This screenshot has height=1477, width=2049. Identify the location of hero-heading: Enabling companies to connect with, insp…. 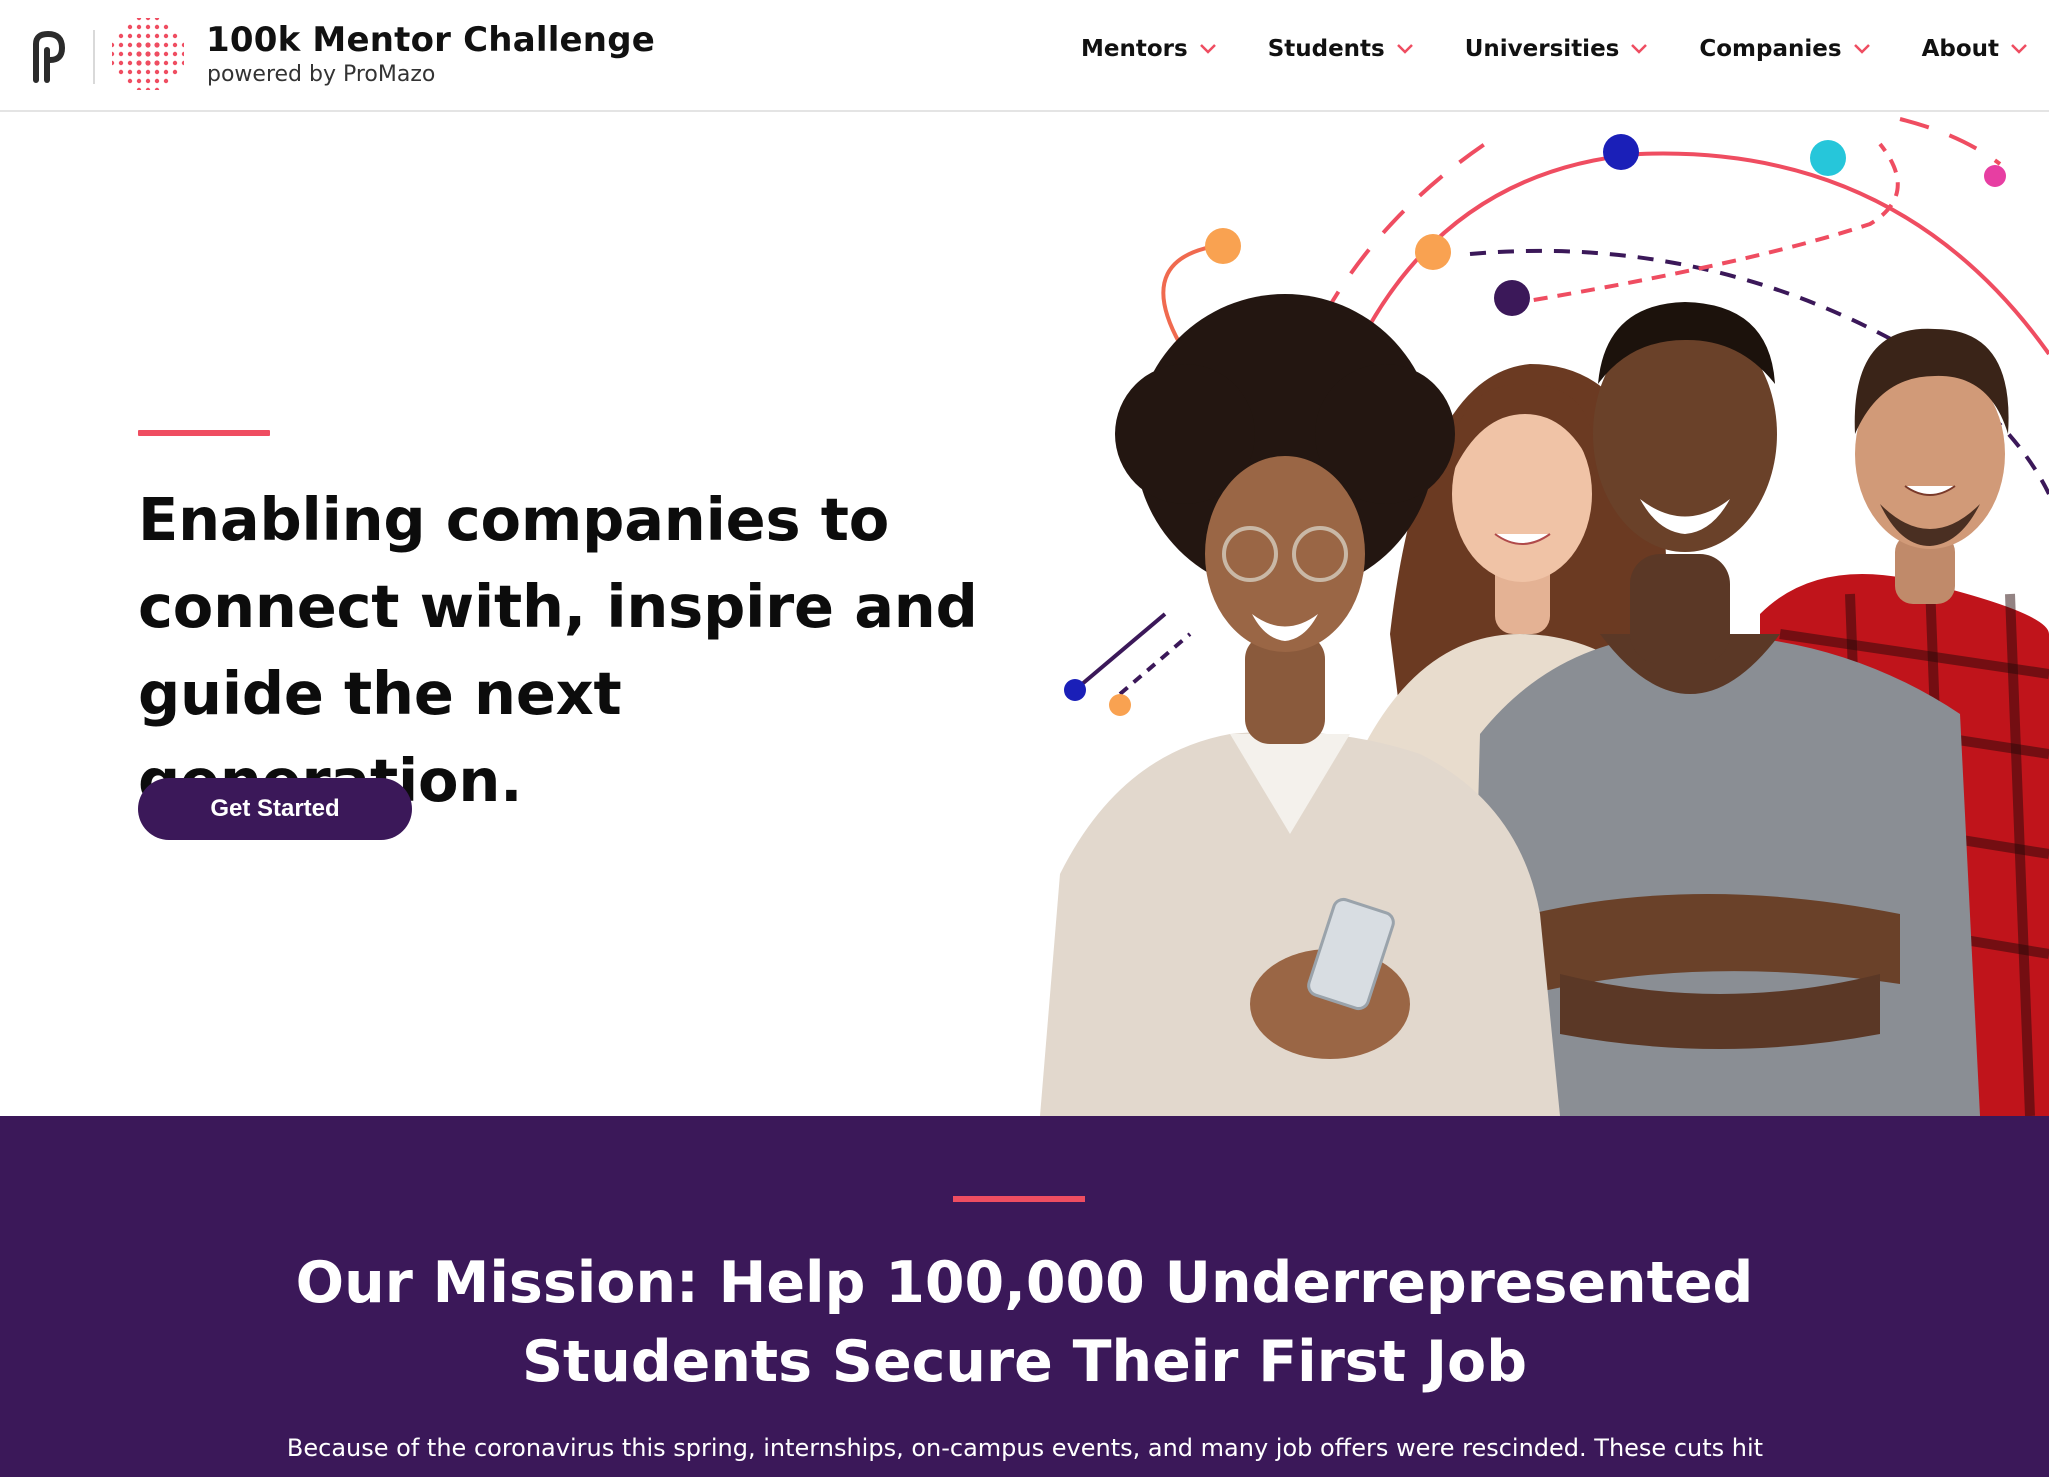
(558, 650).